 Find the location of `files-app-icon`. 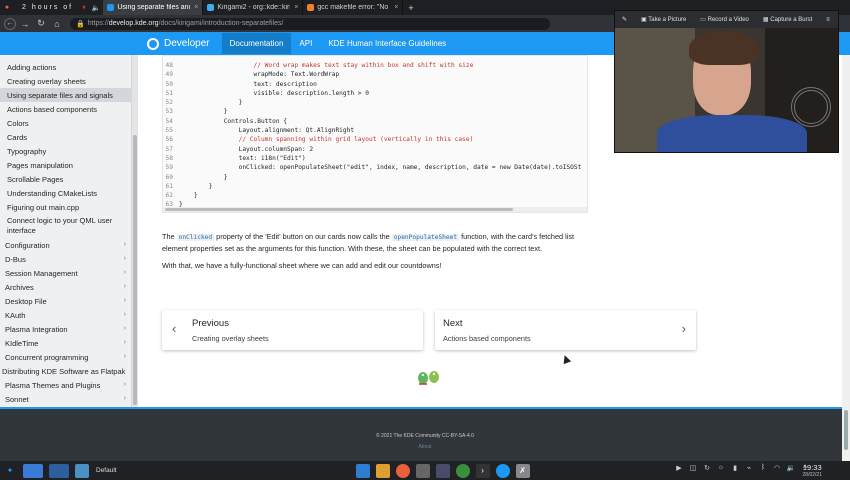

files-app-icon is located at coordinates (362, 470).